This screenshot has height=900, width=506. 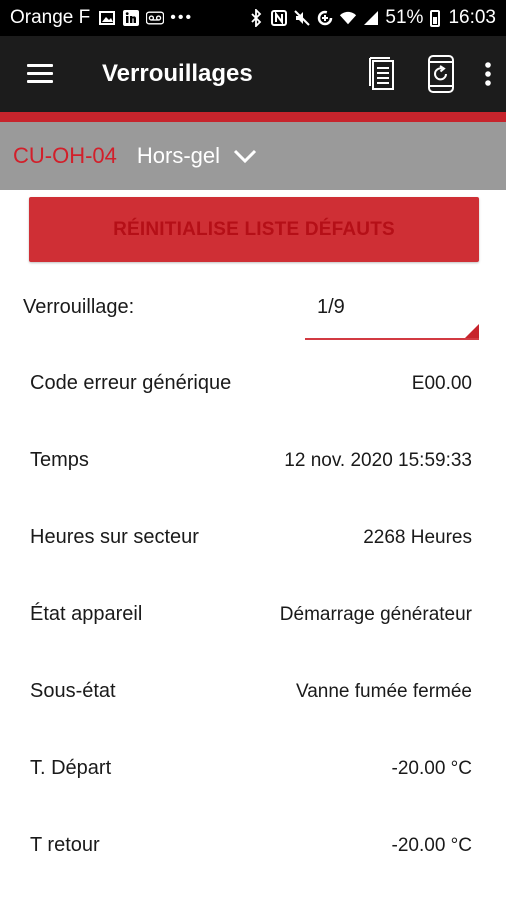 I want to click on image-icon, so click(x=107, y=18).